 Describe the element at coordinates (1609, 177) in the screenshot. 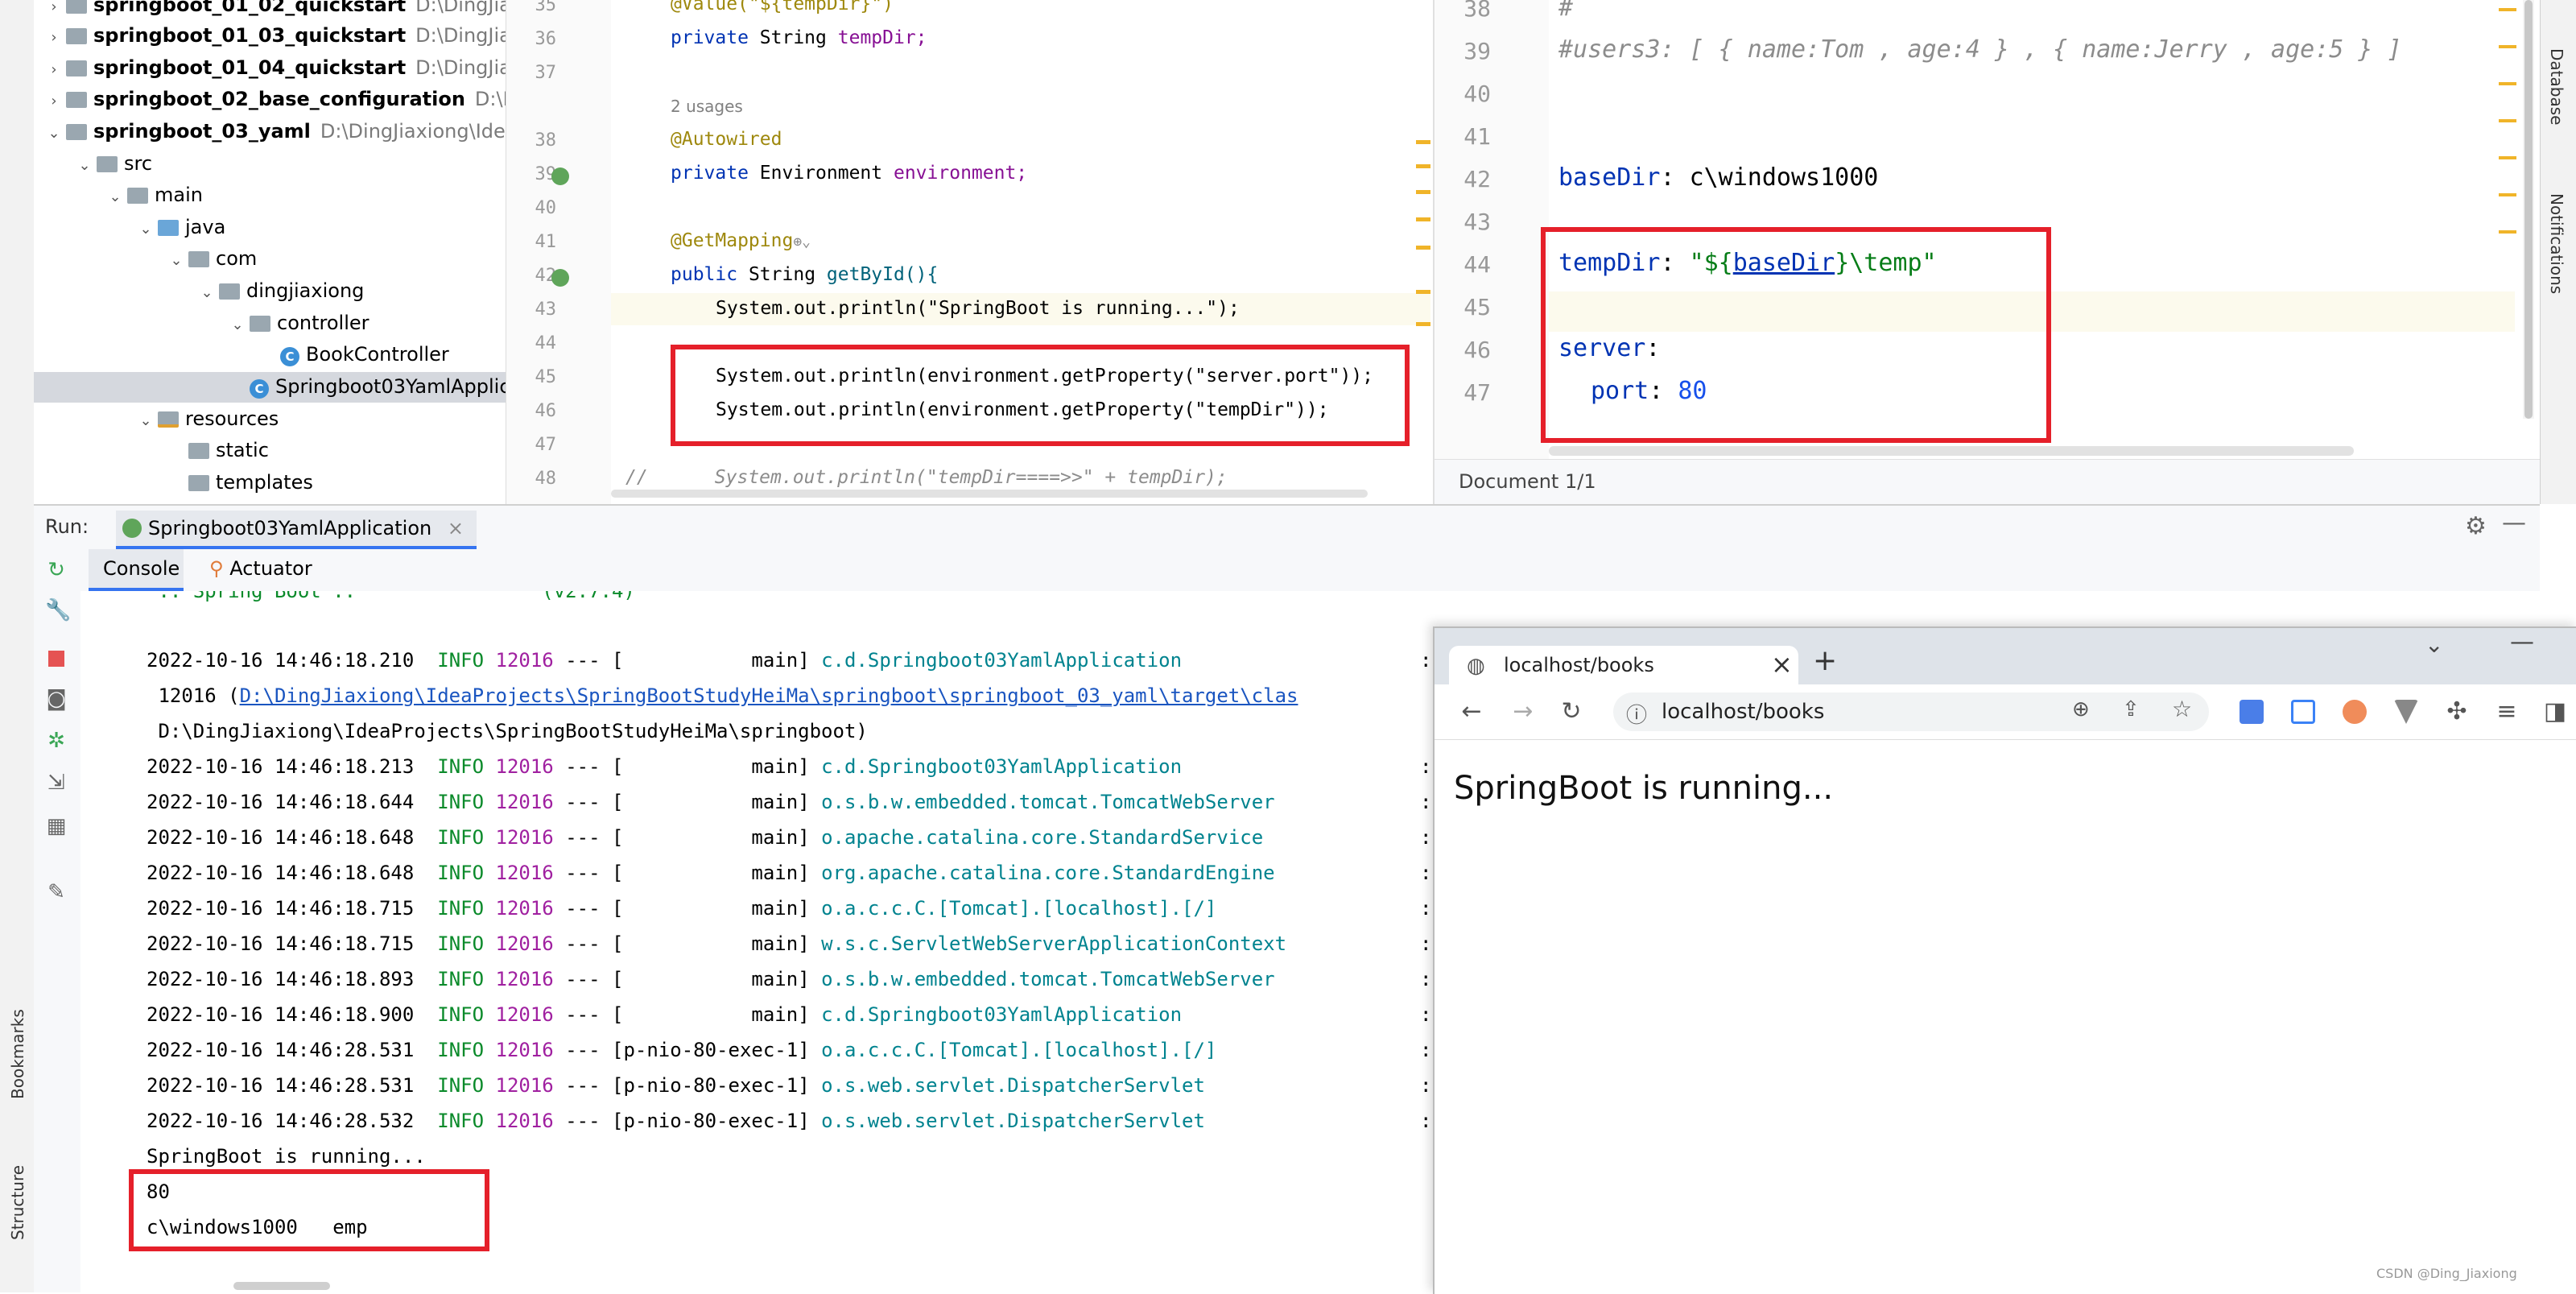

I see `yaml-key-basedir: baseDir` at that location.